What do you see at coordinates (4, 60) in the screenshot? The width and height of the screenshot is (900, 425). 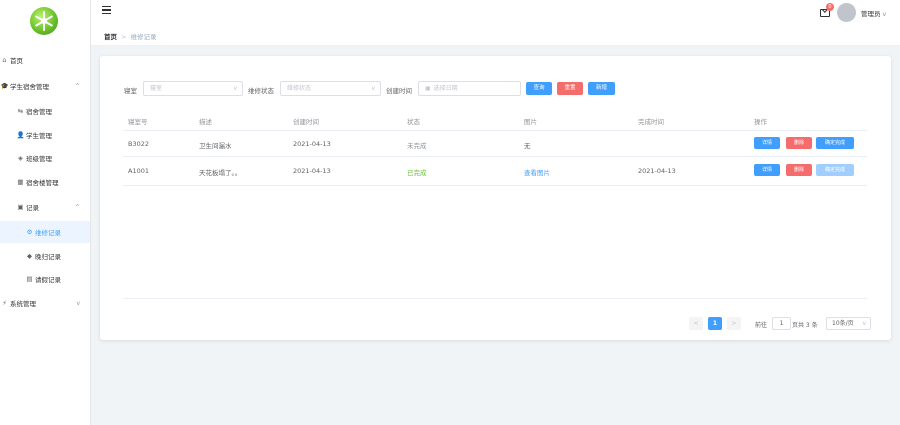 I see `home-icon: ⌂` at bounding box center [4, 60].